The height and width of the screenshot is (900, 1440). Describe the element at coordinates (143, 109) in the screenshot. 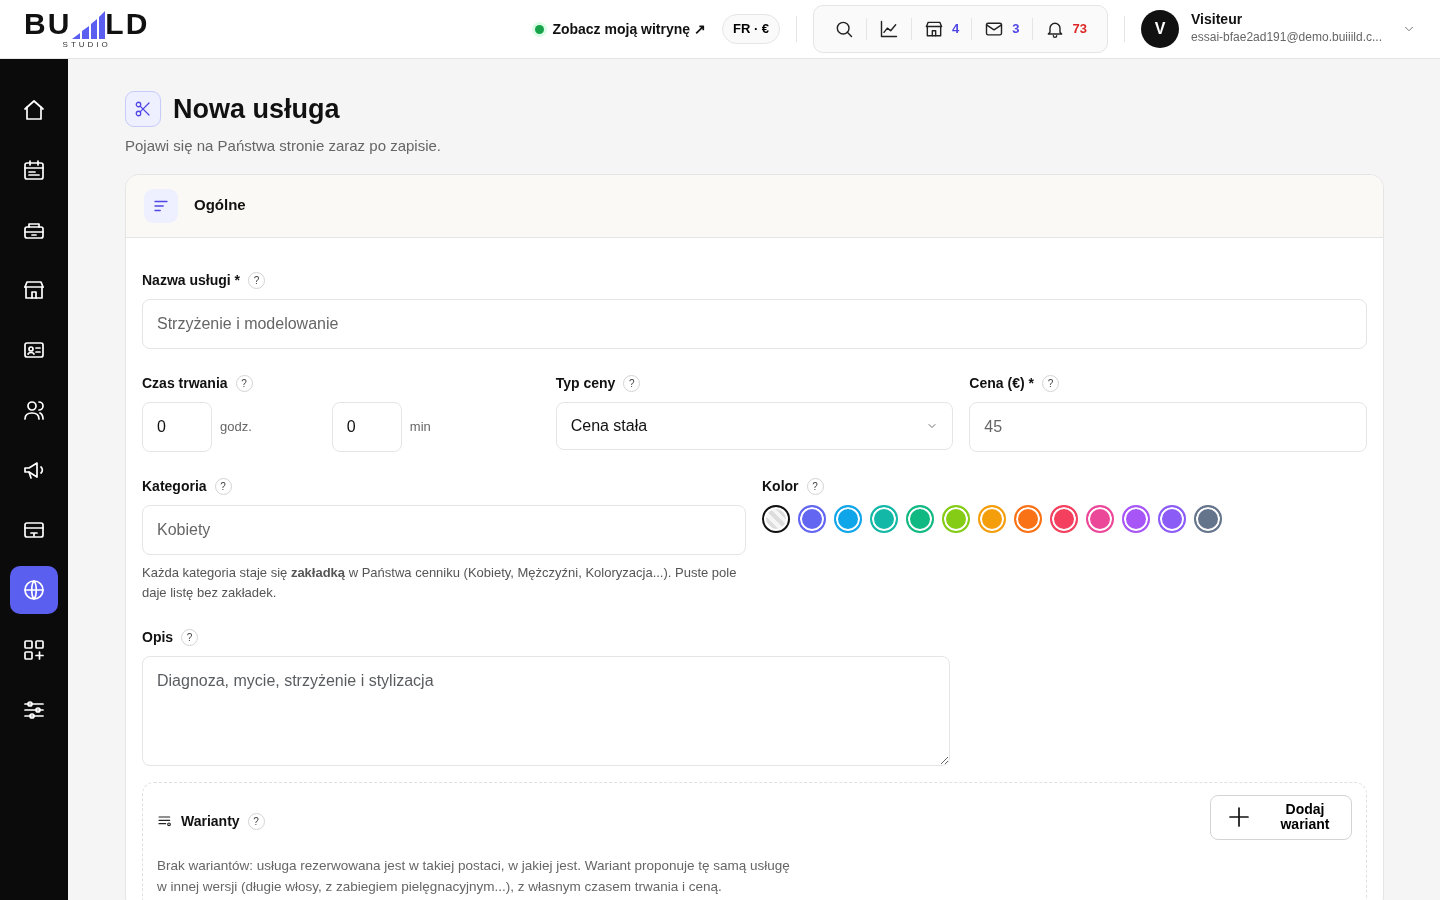

I see `scissors-icon` at that location.